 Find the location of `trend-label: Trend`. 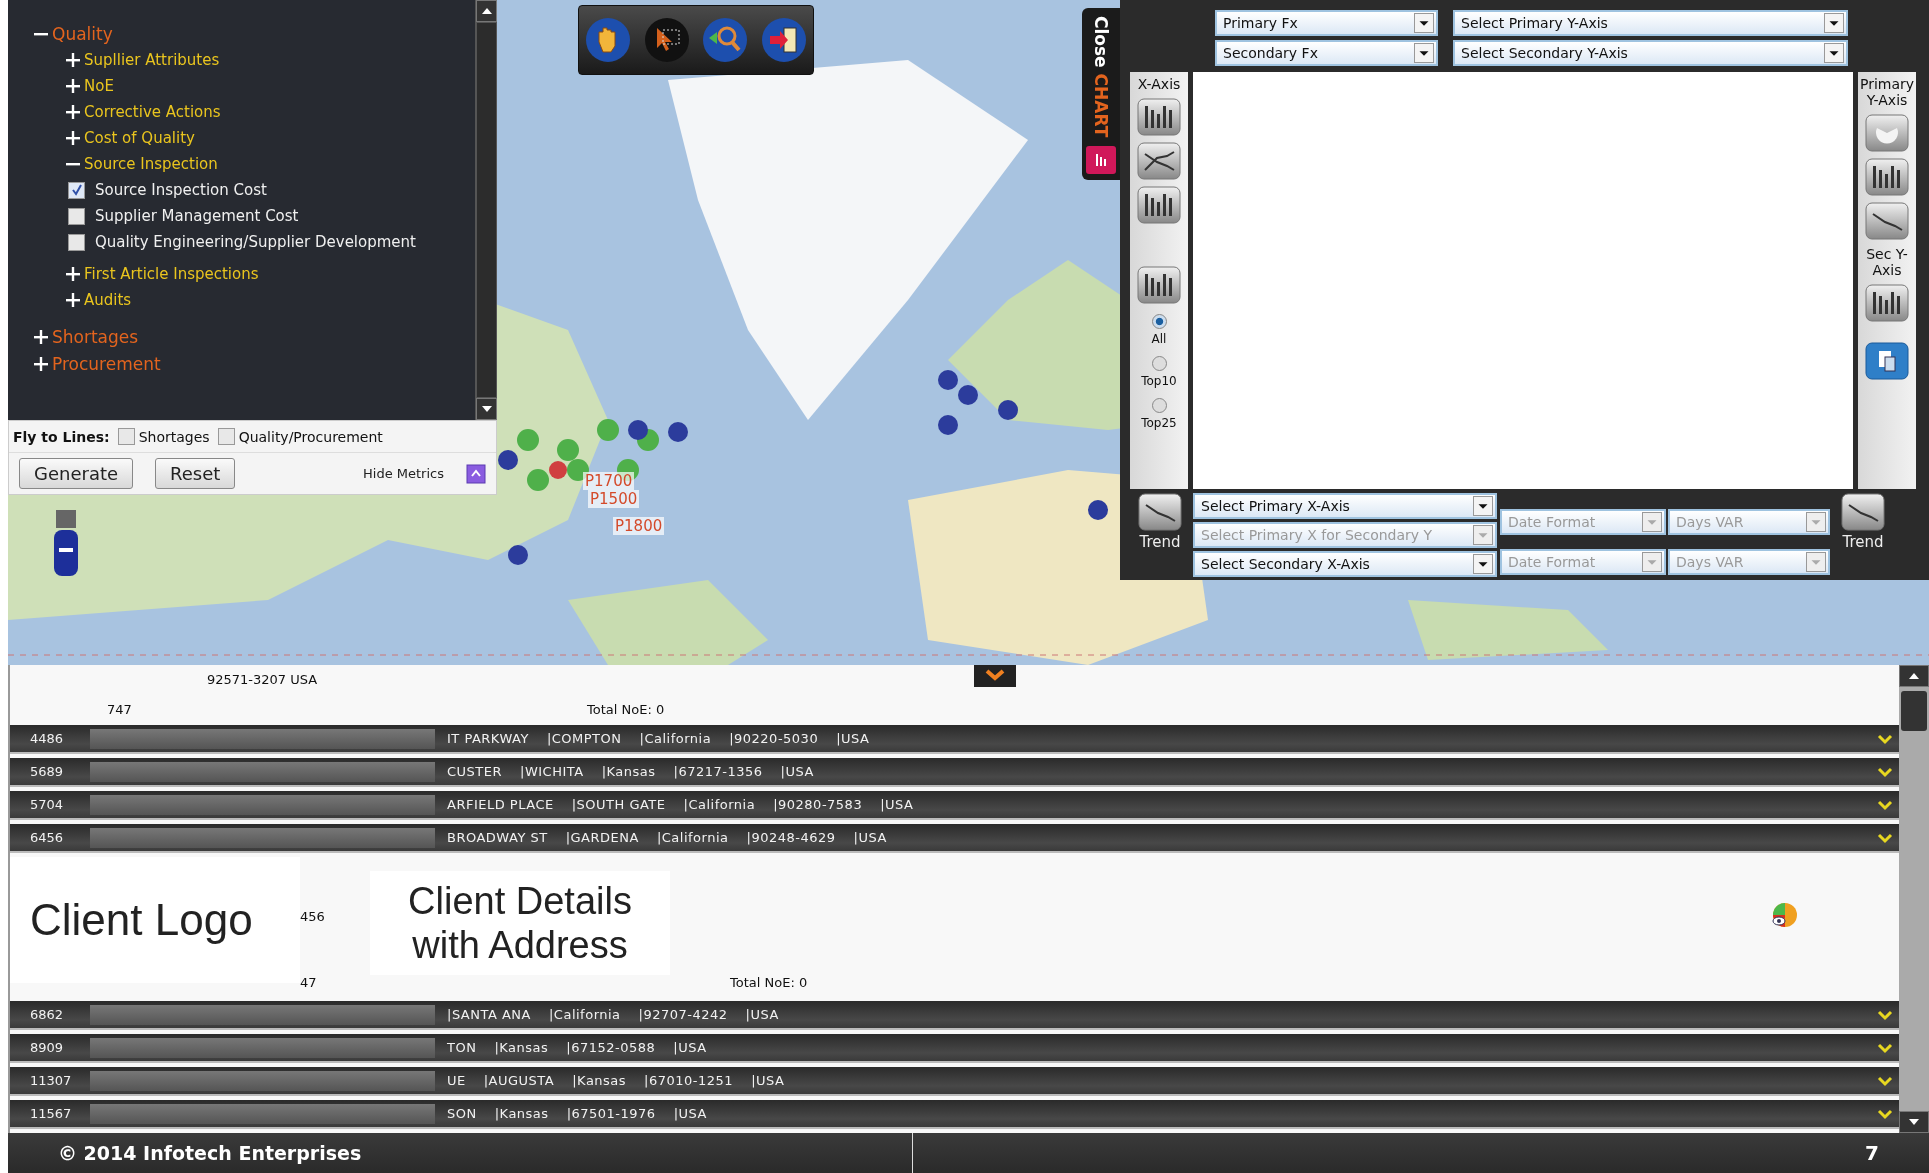

trend-label: Trend is located at coordinates (1160, 542).